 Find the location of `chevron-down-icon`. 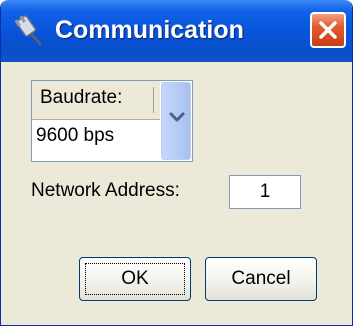

chevron-down-icon is located at coordinates (177, 117).